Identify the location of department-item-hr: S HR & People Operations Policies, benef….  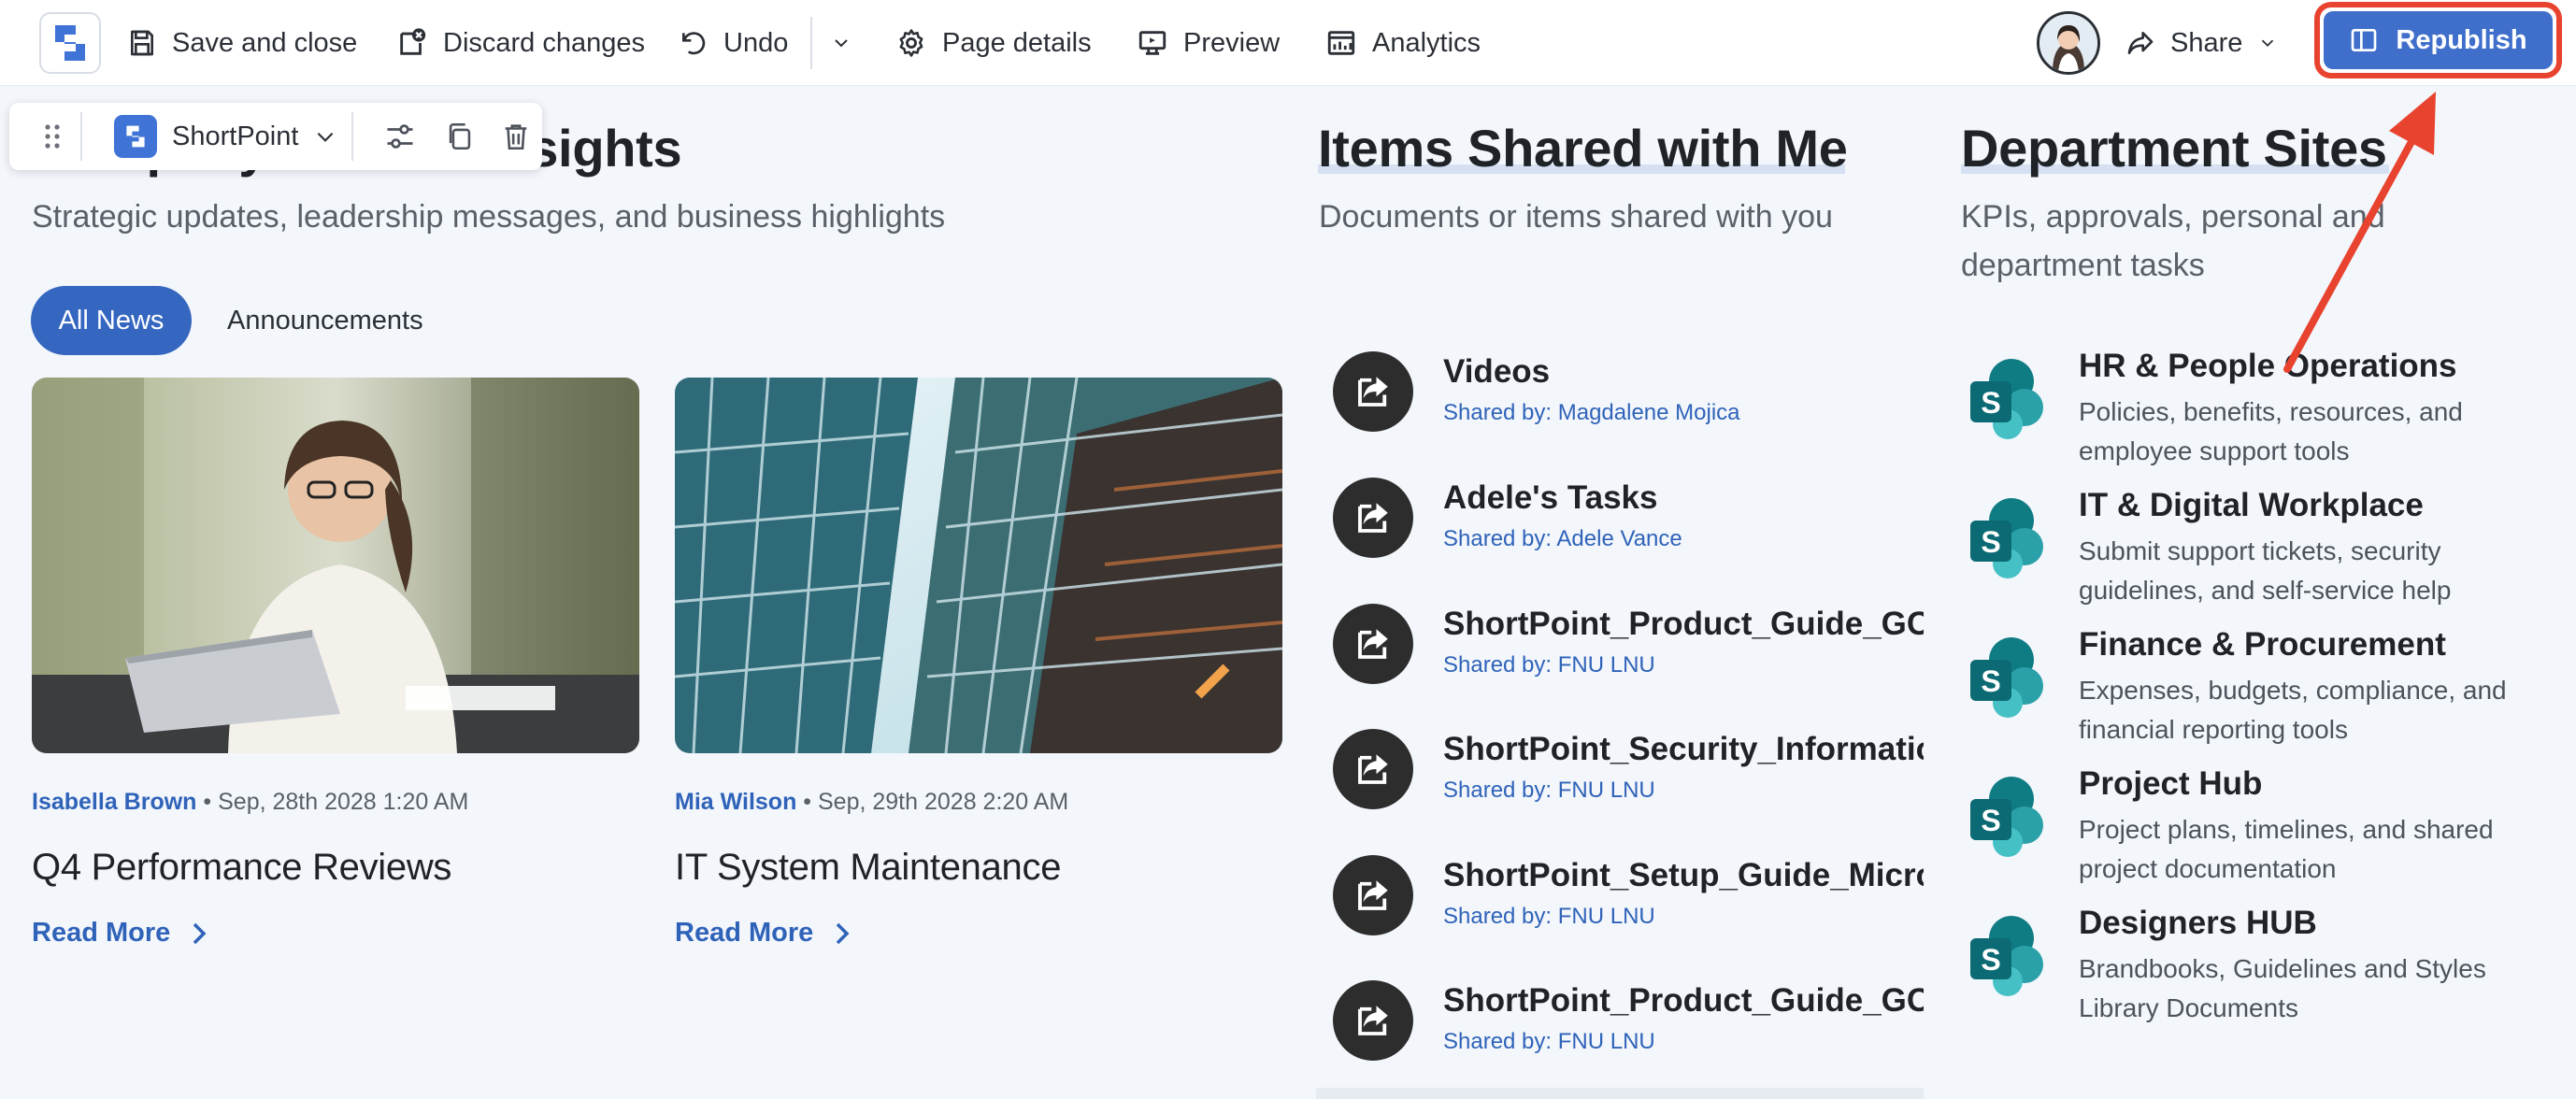
(2260, 413).